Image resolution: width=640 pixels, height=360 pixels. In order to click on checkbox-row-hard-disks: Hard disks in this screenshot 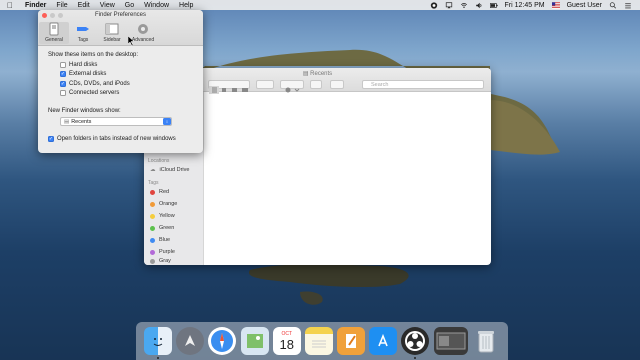, I will do `click(126, 65)`.